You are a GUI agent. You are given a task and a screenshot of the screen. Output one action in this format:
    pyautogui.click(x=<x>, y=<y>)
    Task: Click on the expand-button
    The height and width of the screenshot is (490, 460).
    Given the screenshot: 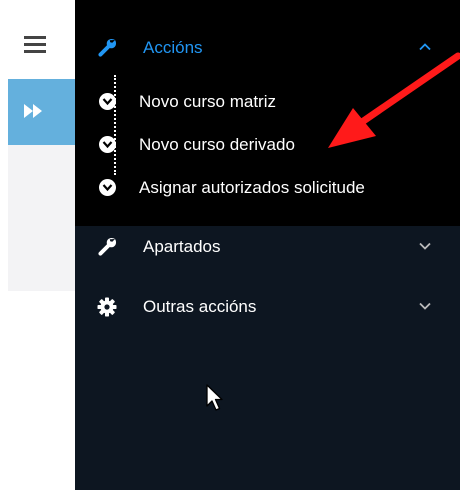 What is the action you would take?
    pyautogui.click(x=41, y=112)
    